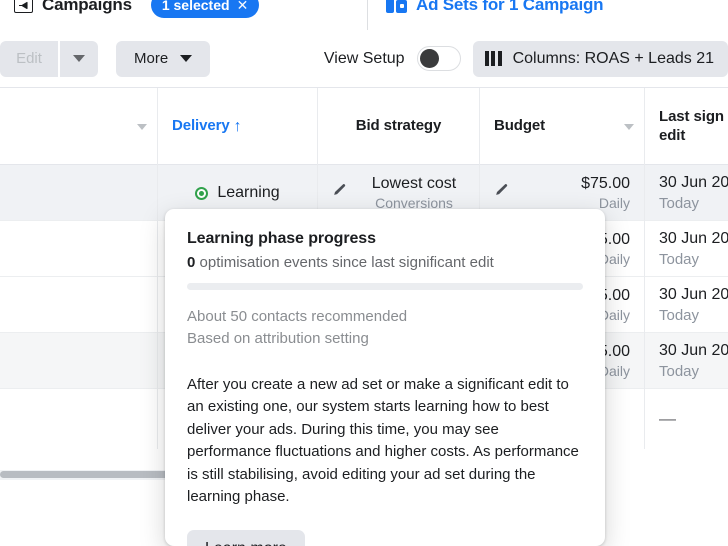 This screenshot has width=728, height=546. I want to click on column-header-delivery: Delivery ↑, so click(238, 126).